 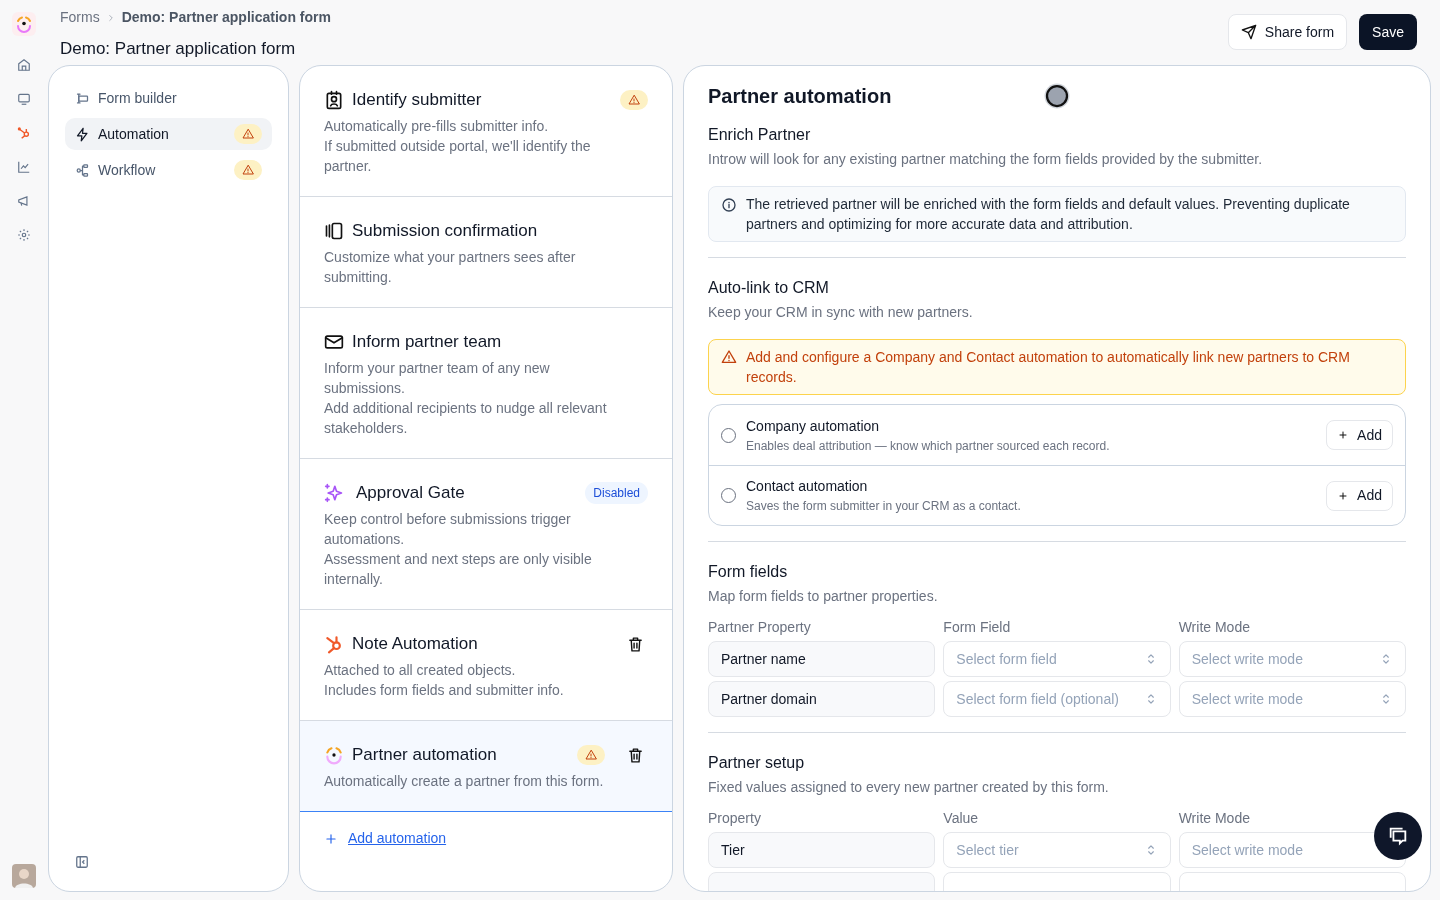 What do you see at coordinates (729, 205) in the screenshot?
I see `info-icon` at bounding box center [729, 205].